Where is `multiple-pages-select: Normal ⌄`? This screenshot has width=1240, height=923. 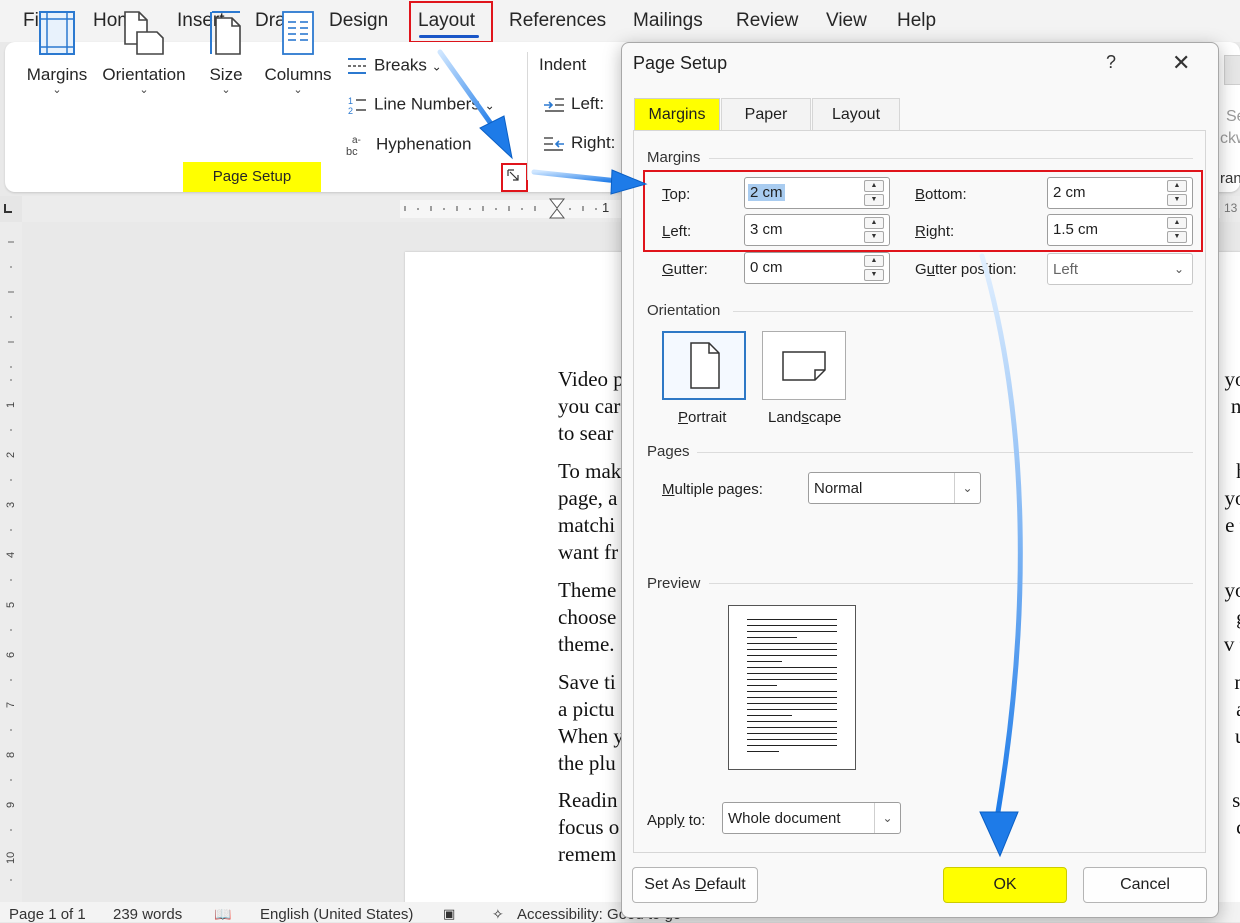
multiple-pages-select: Normal ⌄ is located at coordinates (894, 488).